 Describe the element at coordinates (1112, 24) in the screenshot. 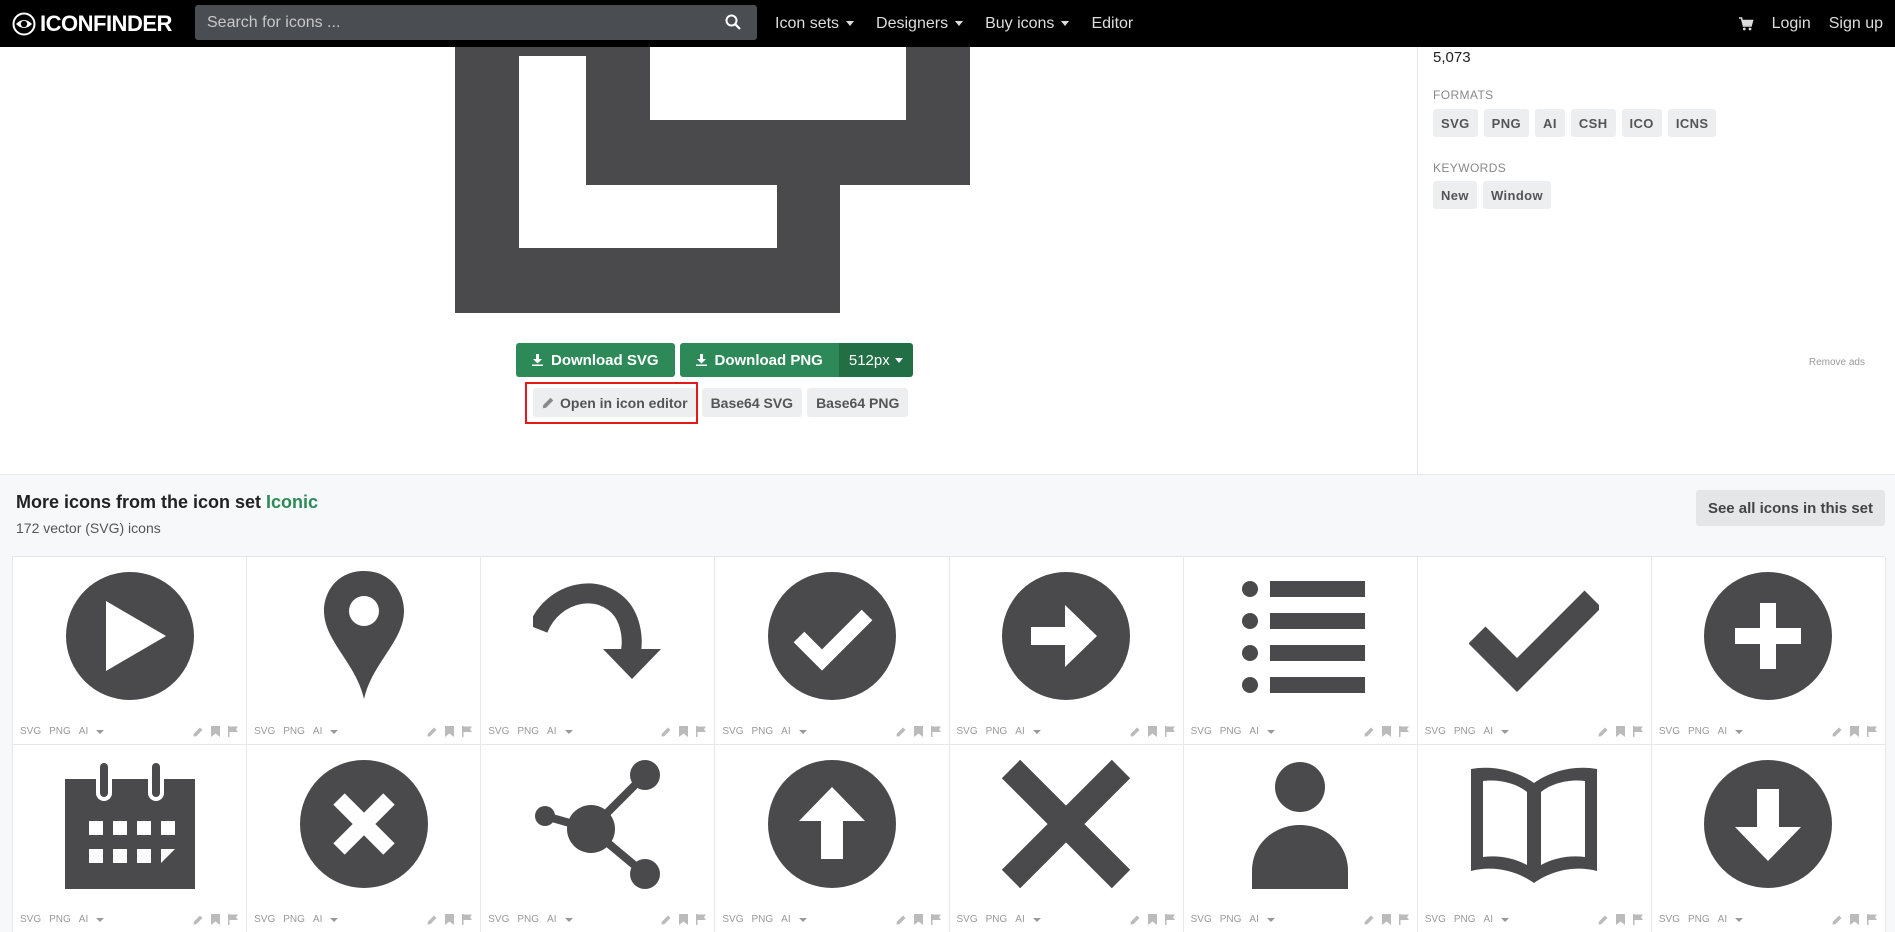

I see `nav-editor: Editor` at that location.